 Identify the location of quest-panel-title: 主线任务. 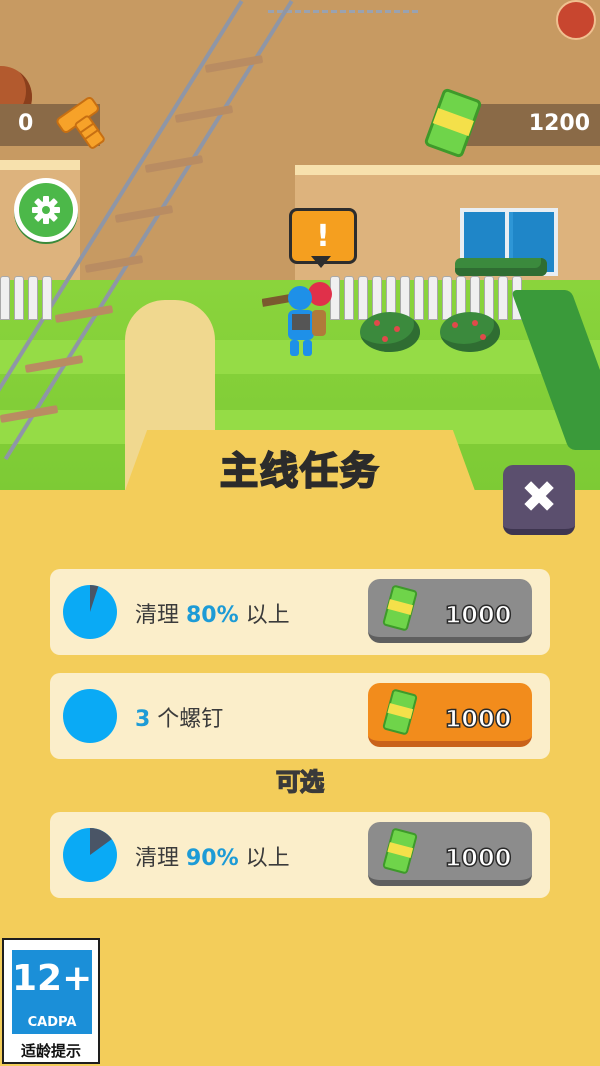
(299, 471).